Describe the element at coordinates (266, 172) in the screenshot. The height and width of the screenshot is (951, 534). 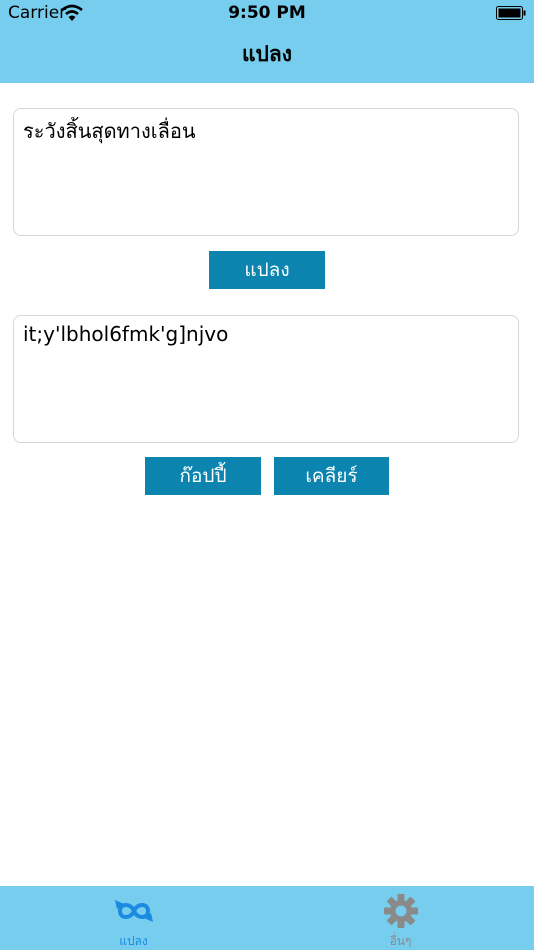
I see `input-text-area: ระวังสิ้นสุดทางเลื่อน` at that location.